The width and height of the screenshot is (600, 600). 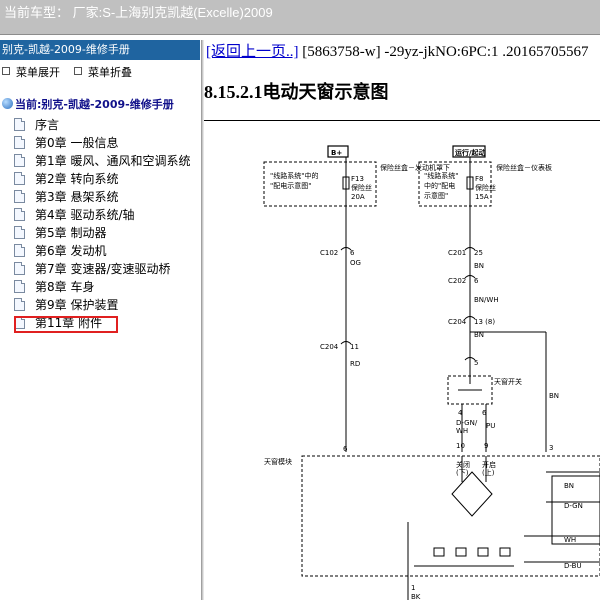 I want to click on open-label: 开启, so click(x=489, y=464).